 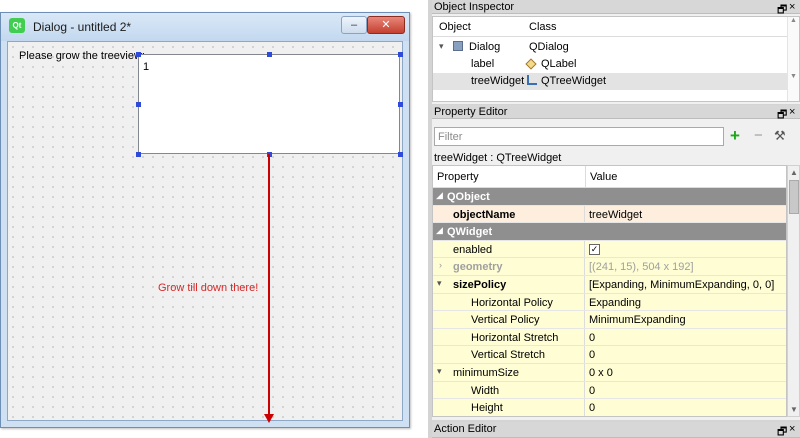 I want to click on property-value: 0 x 0, so click(x=601, y=373).